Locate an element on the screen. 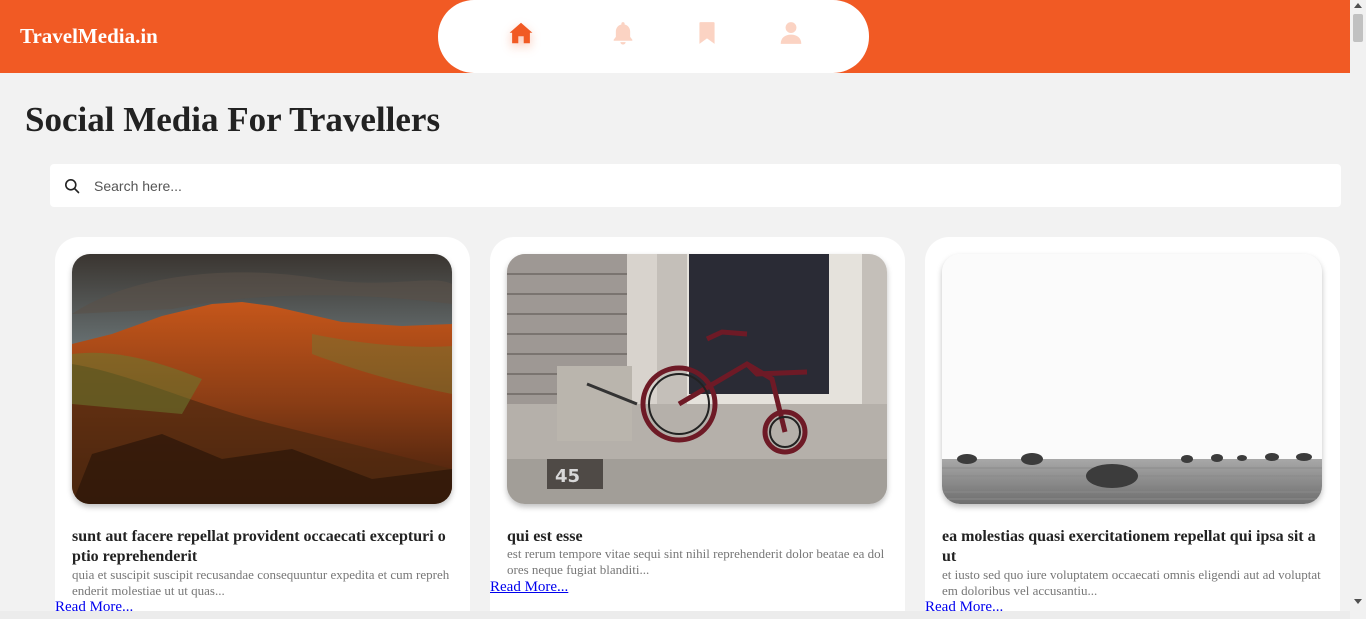 The width and height of the screenshot is (1366, 619). bookmark-icon is located at coordinates (707, 33).